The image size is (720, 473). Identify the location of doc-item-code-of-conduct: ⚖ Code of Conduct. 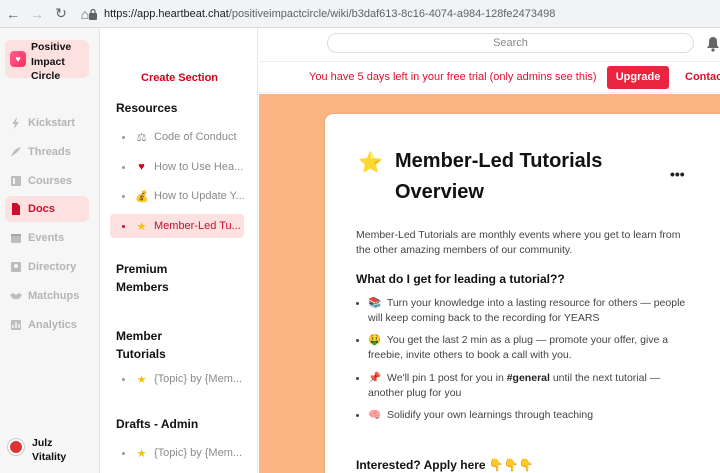
(177, 137).